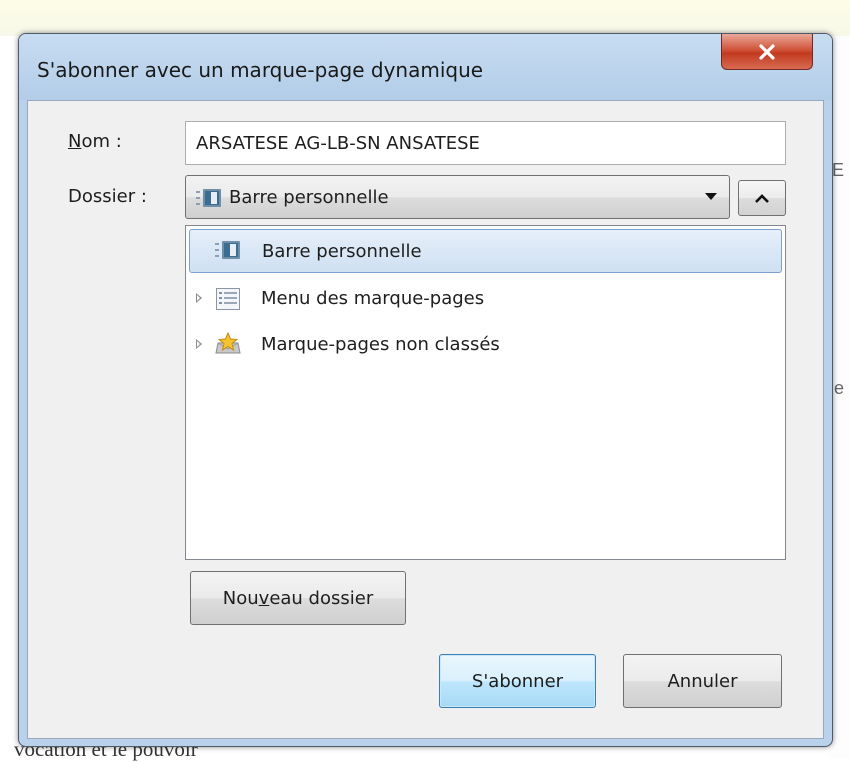  I want to click on unsorted-bookmarks-icon, so click(228, 342).